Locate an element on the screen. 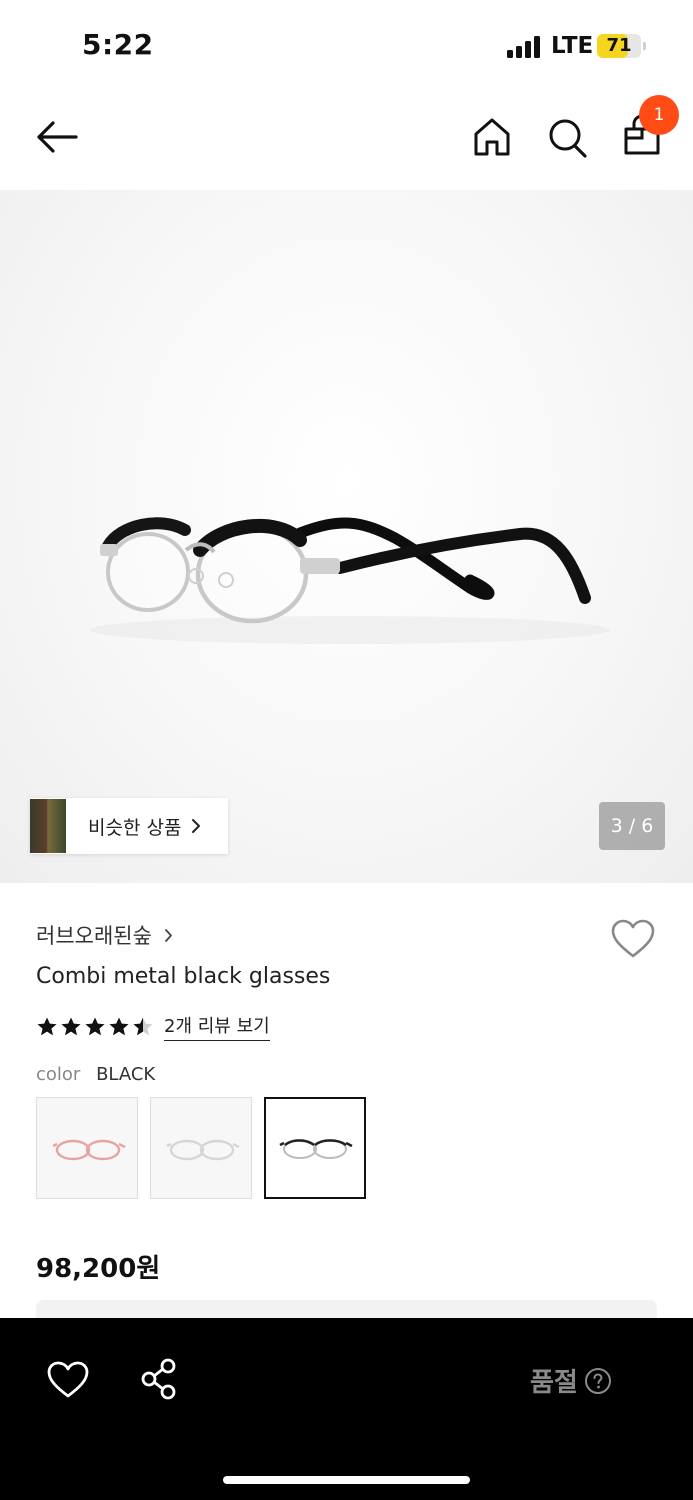  search-icon is located at coordinates (568, 138).